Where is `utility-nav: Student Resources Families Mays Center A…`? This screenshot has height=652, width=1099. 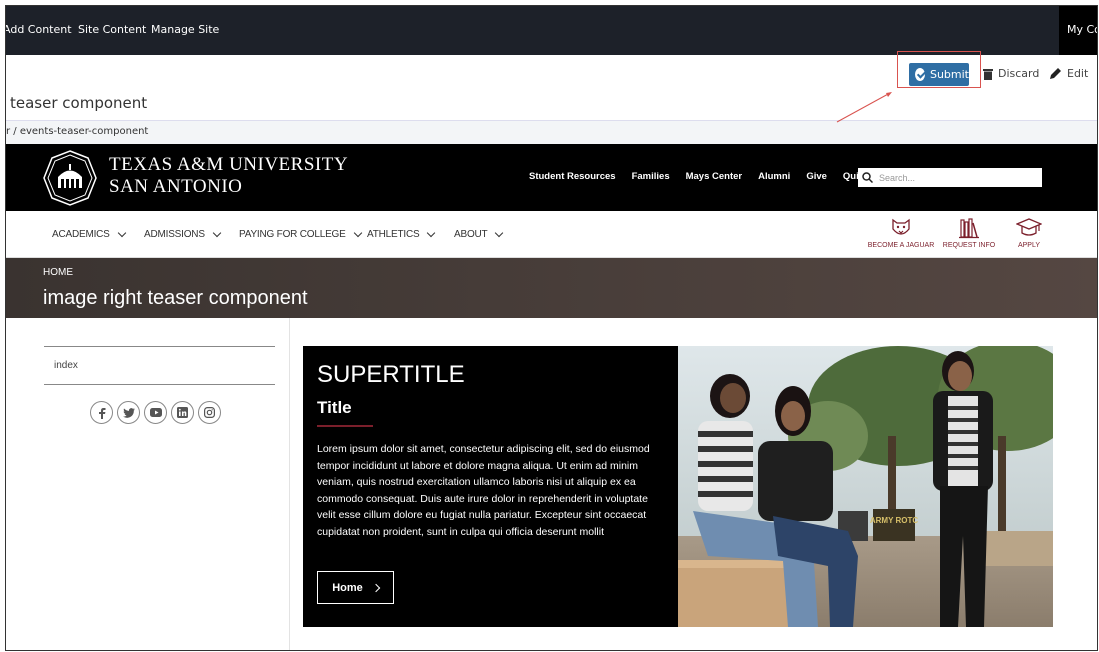 utility-nav: Student Resources Families Mays Center A… is located at coordinates (720, 176).